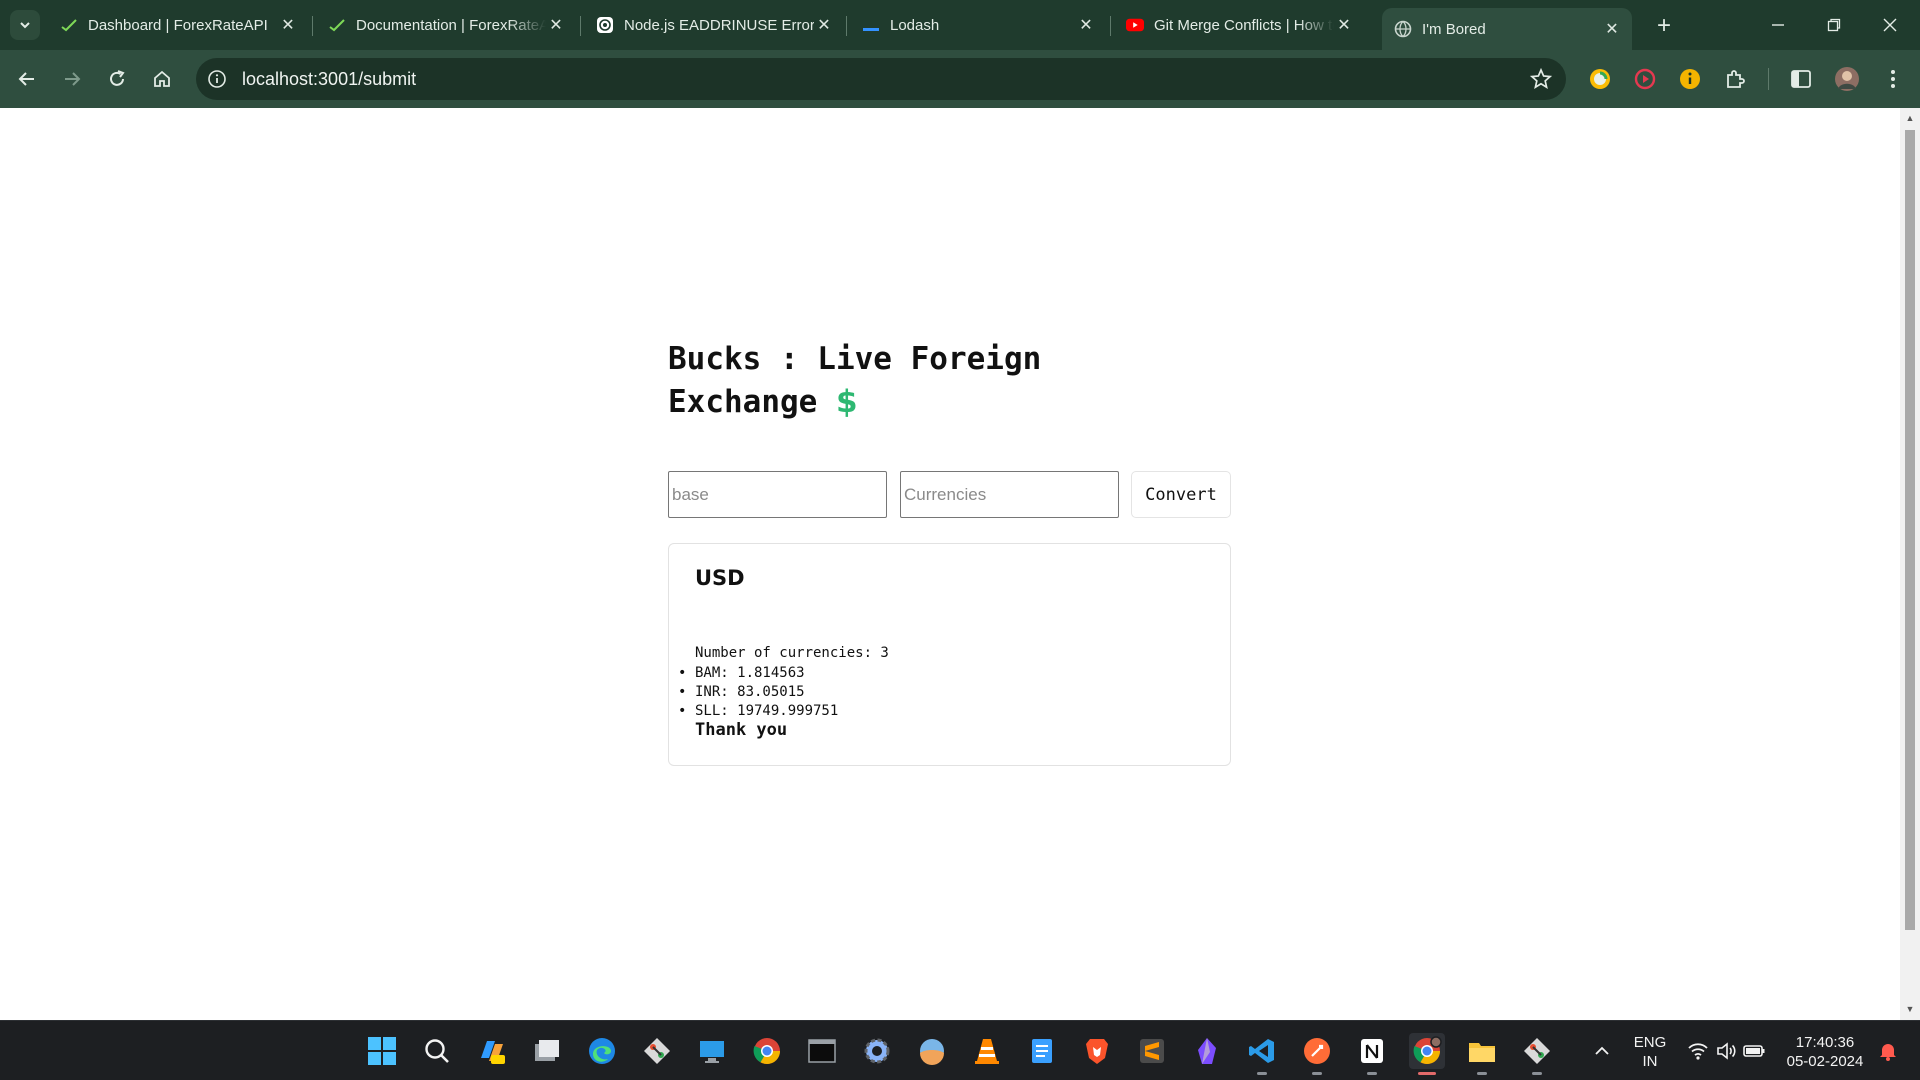 Image resolution: width=1920 pixels, height=1080 pixels. Describe the element at coordinates (1650, 1052) in the screenshot. I see `input-language-indicator: ENG IN` at that location.